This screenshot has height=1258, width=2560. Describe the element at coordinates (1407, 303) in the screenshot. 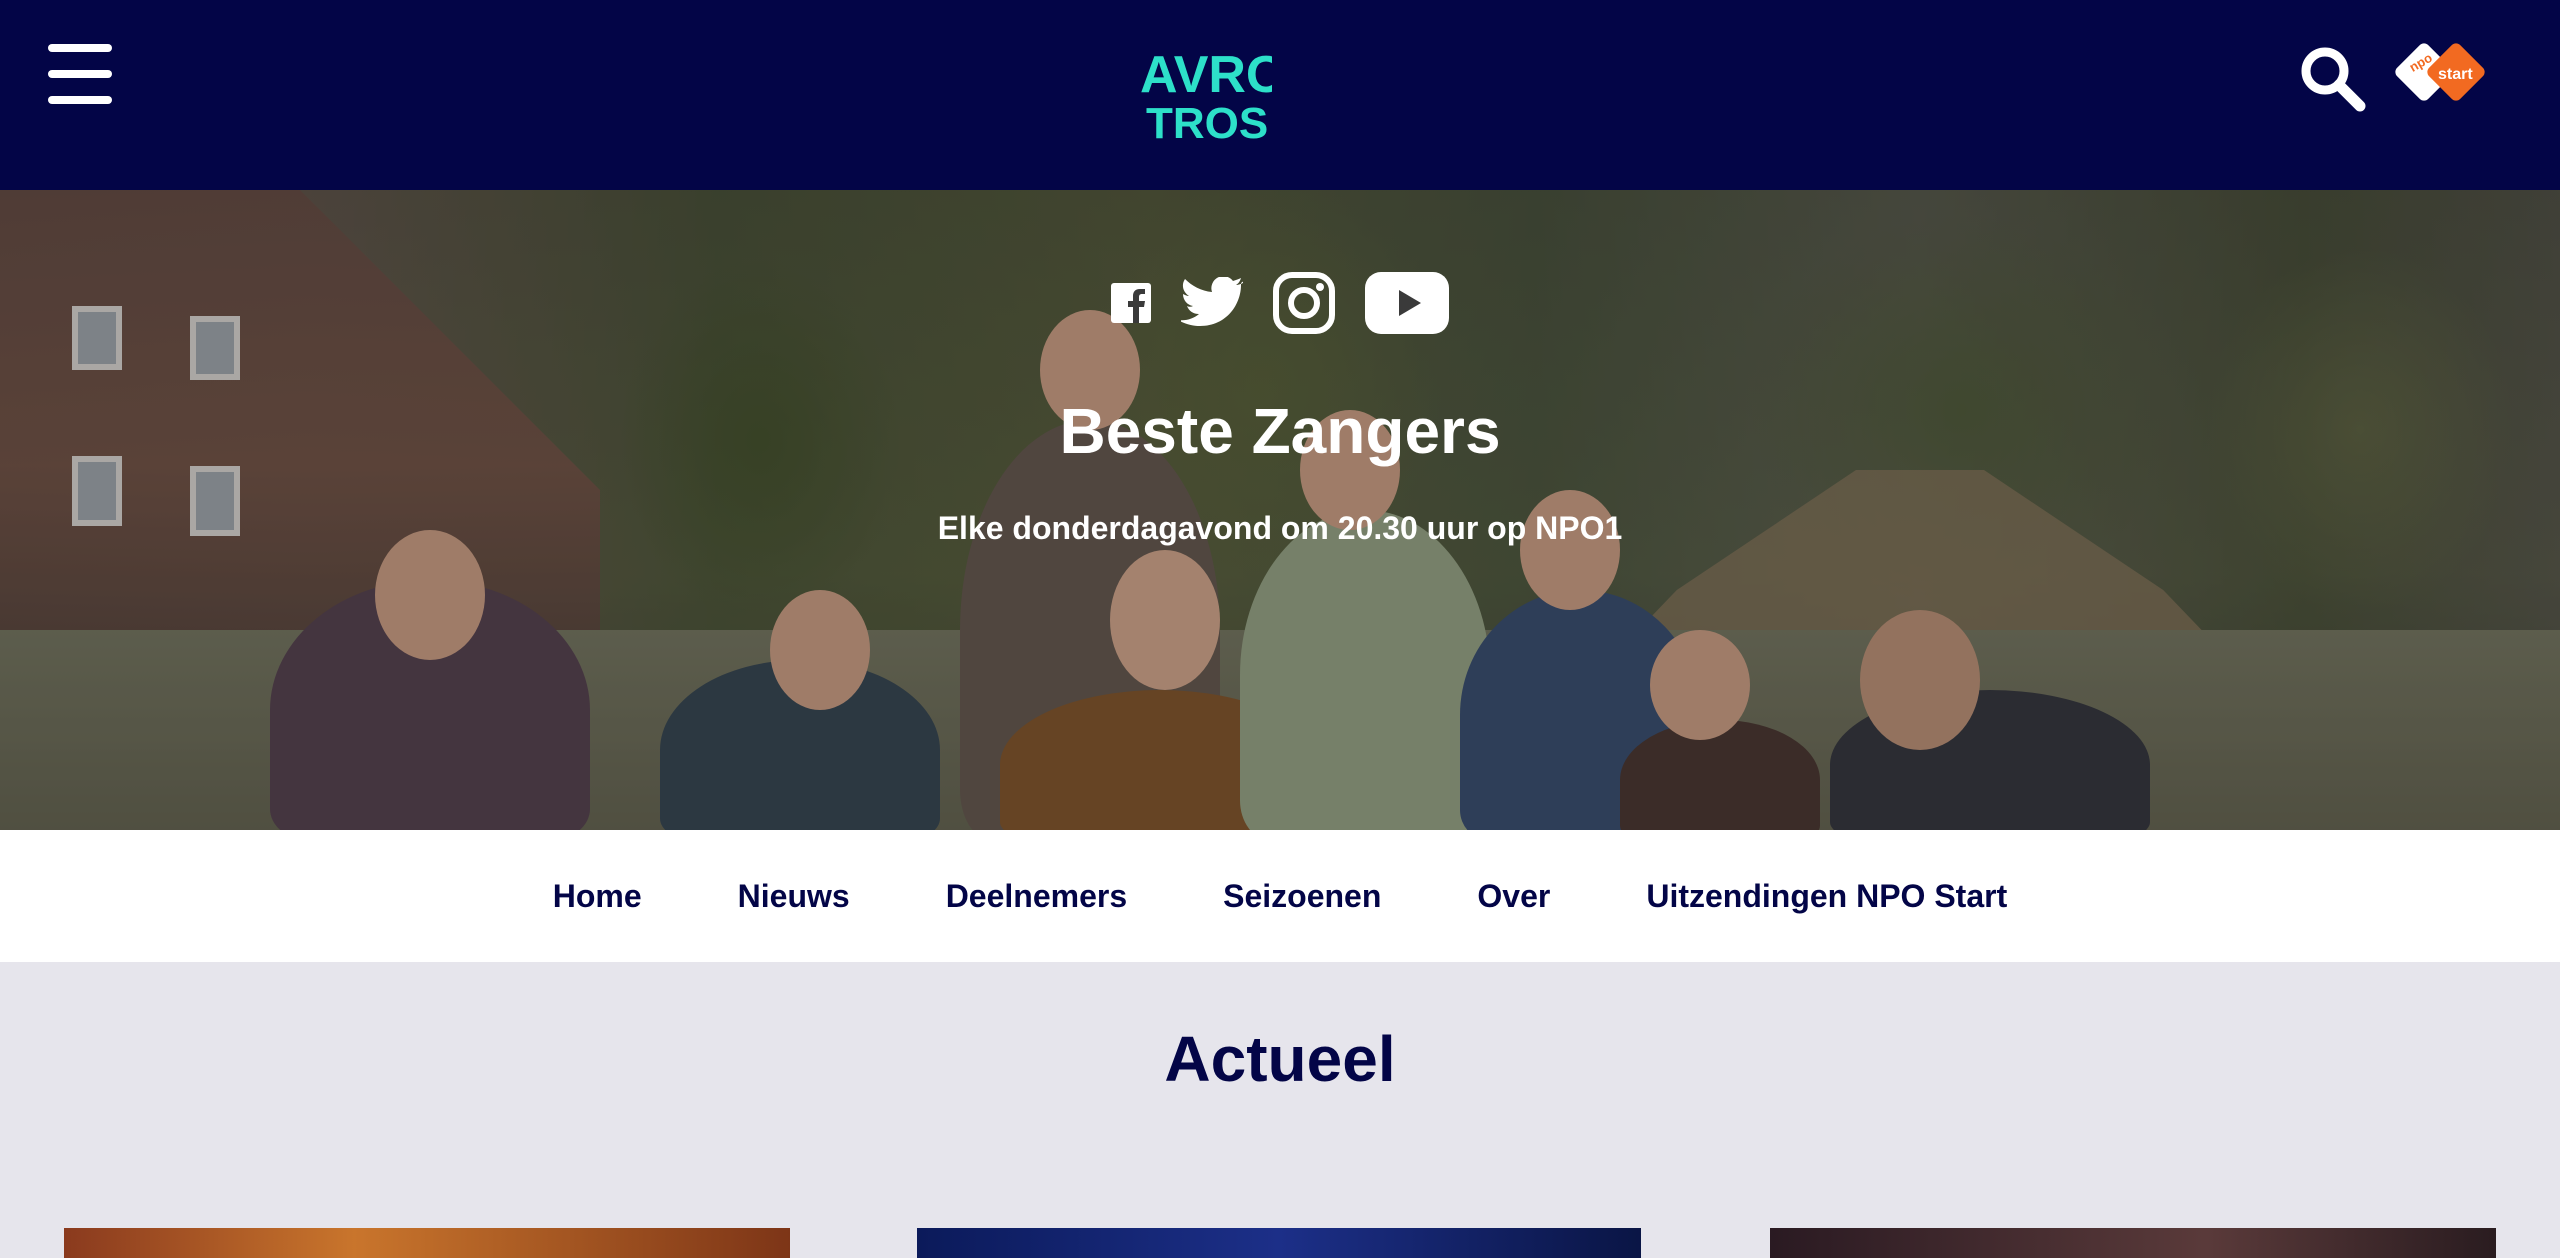

I see `youtube-icon` at that location.